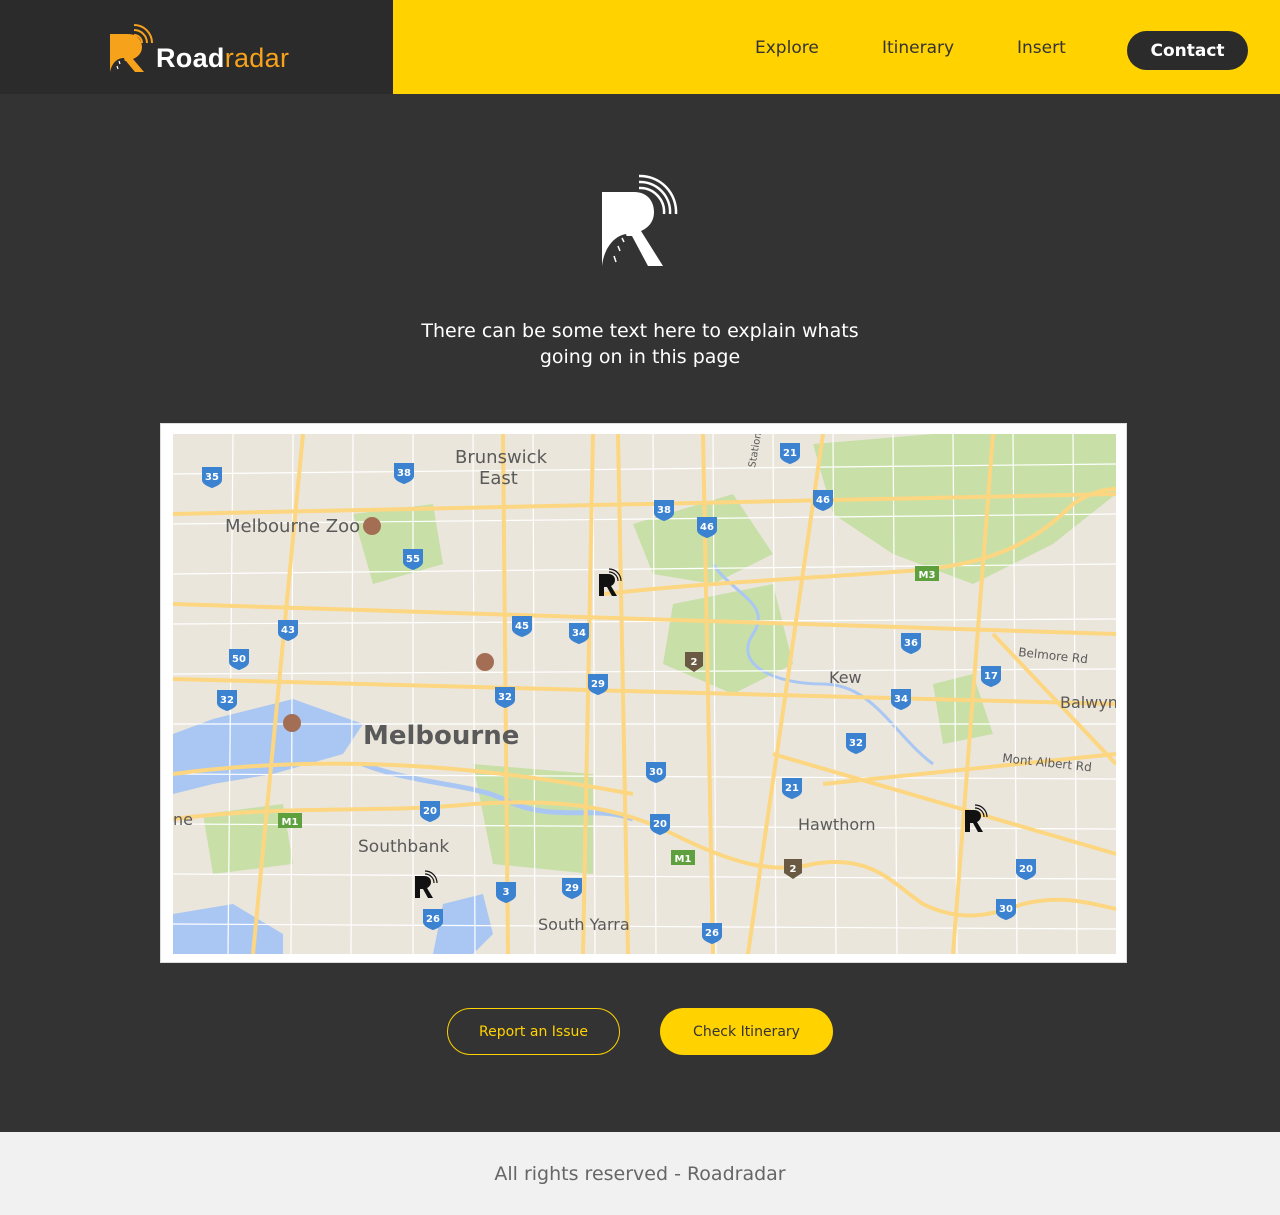  I want to click on brand-area: Roadradar, so click(196, 47).